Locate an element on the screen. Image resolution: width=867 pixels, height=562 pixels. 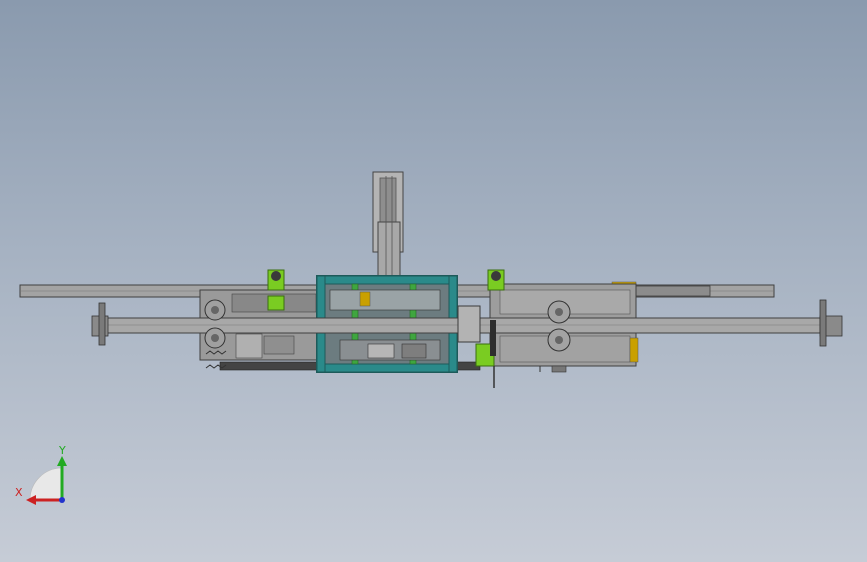
y-axis-label: Y is located at coordinates (62, 450).